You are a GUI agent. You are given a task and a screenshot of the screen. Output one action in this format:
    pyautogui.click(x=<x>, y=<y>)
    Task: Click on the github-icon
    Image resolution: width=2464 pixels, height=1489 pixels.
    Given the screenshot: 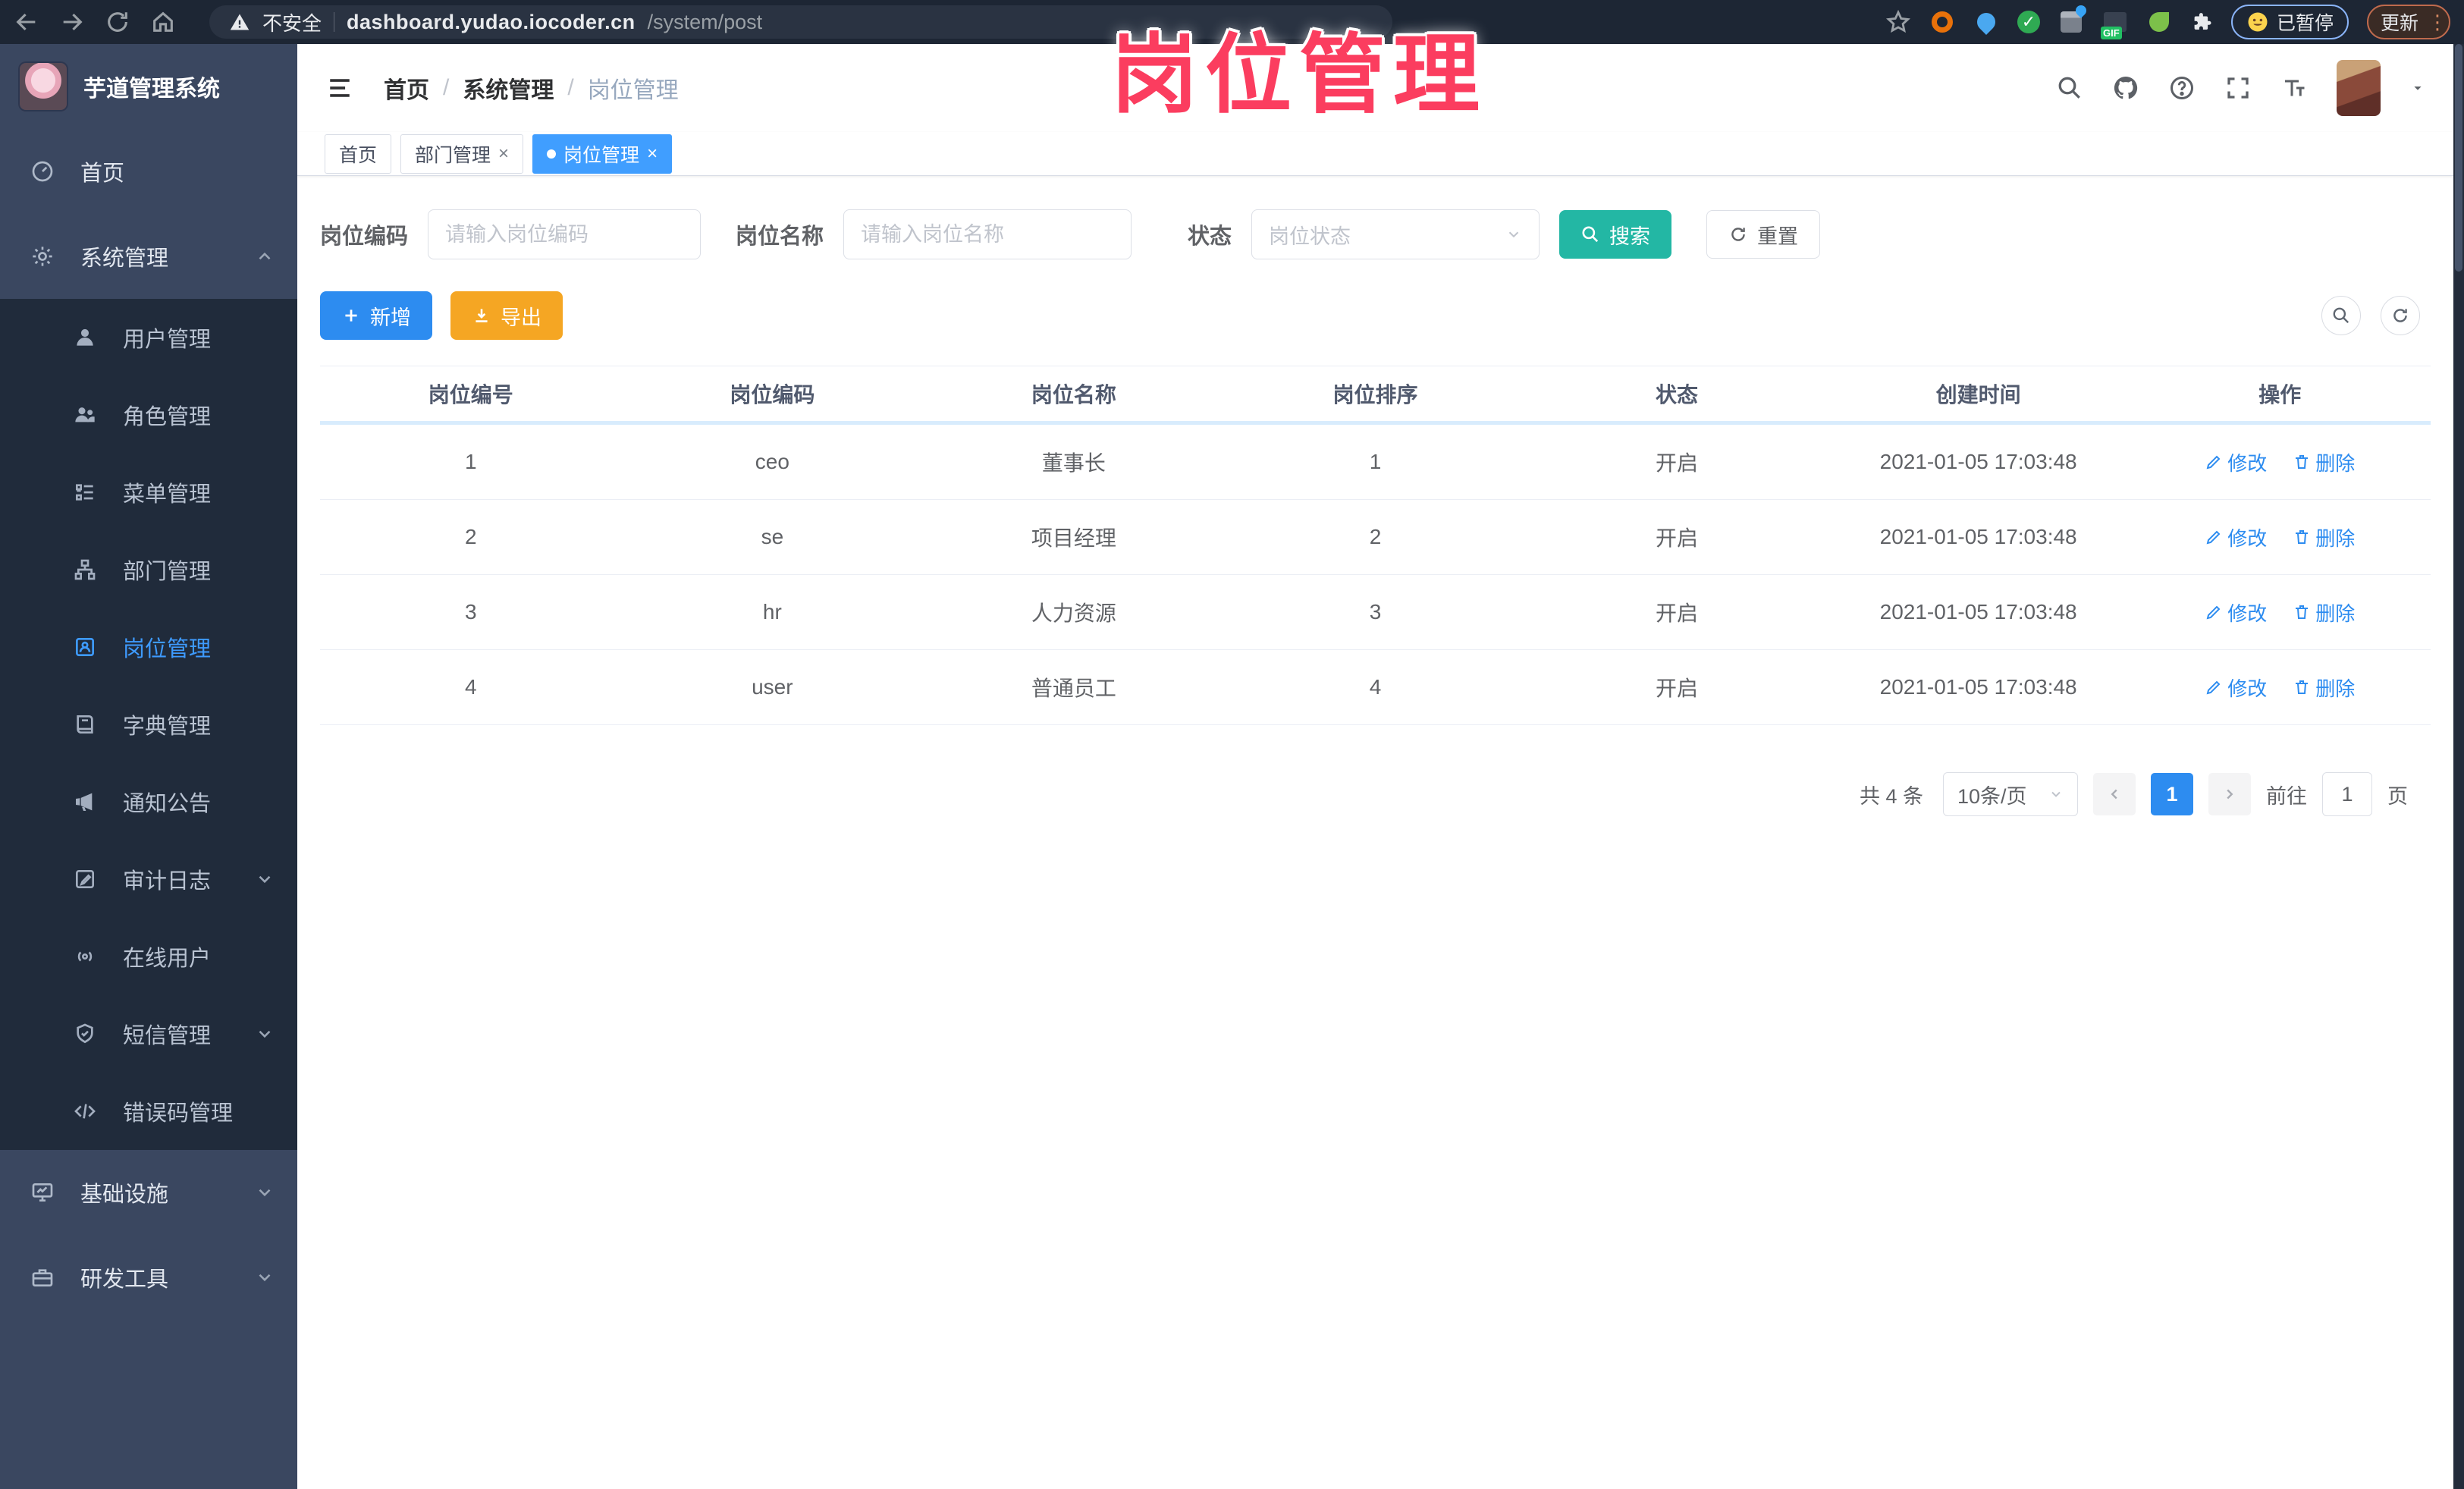 What is the action you would take?
    pyautogui.click(x=2125, y=88)
    